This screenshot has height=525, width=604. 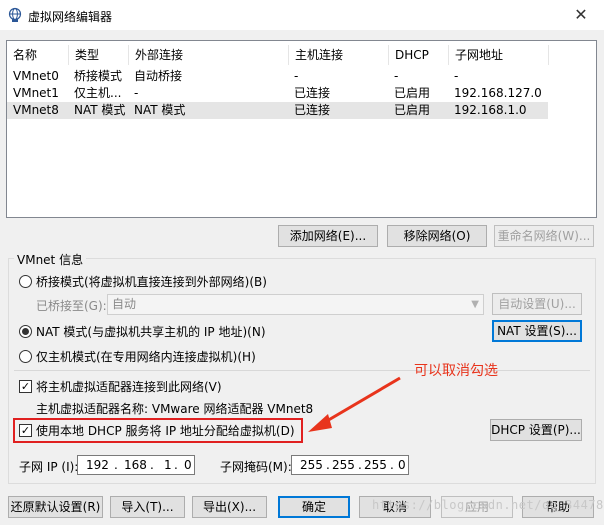 I want to click on watermark-text: https://blog.csdn.net/qq_34478766, so click(x=488, y=505).